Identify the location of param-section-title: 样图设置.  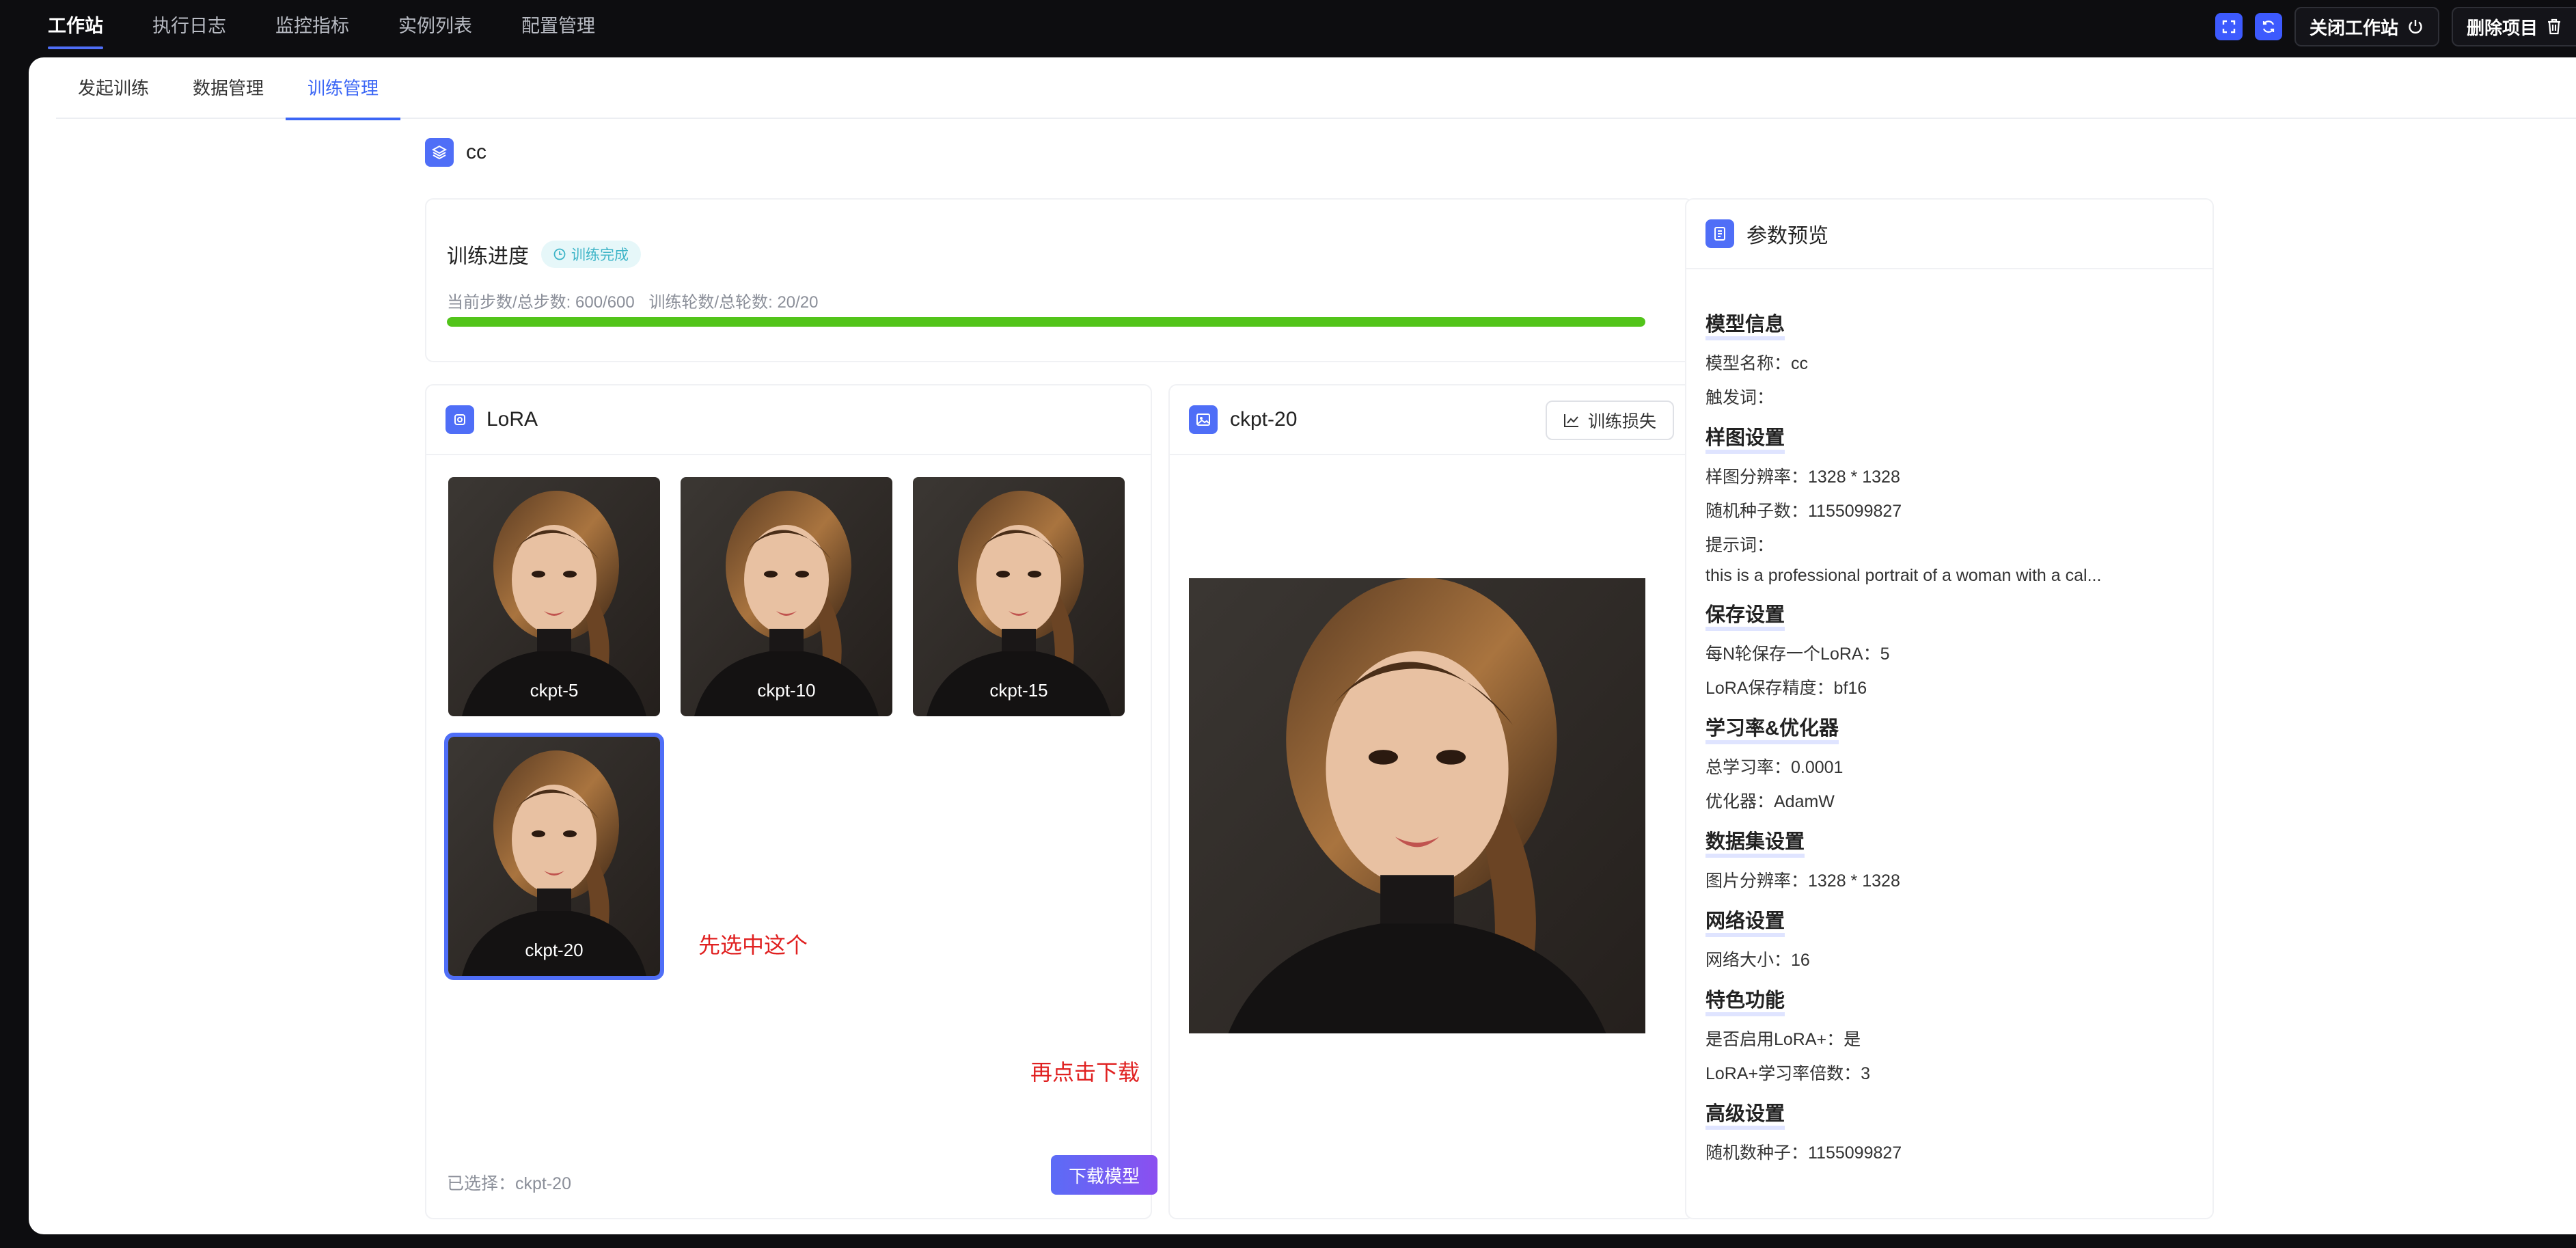
(1745, 440).